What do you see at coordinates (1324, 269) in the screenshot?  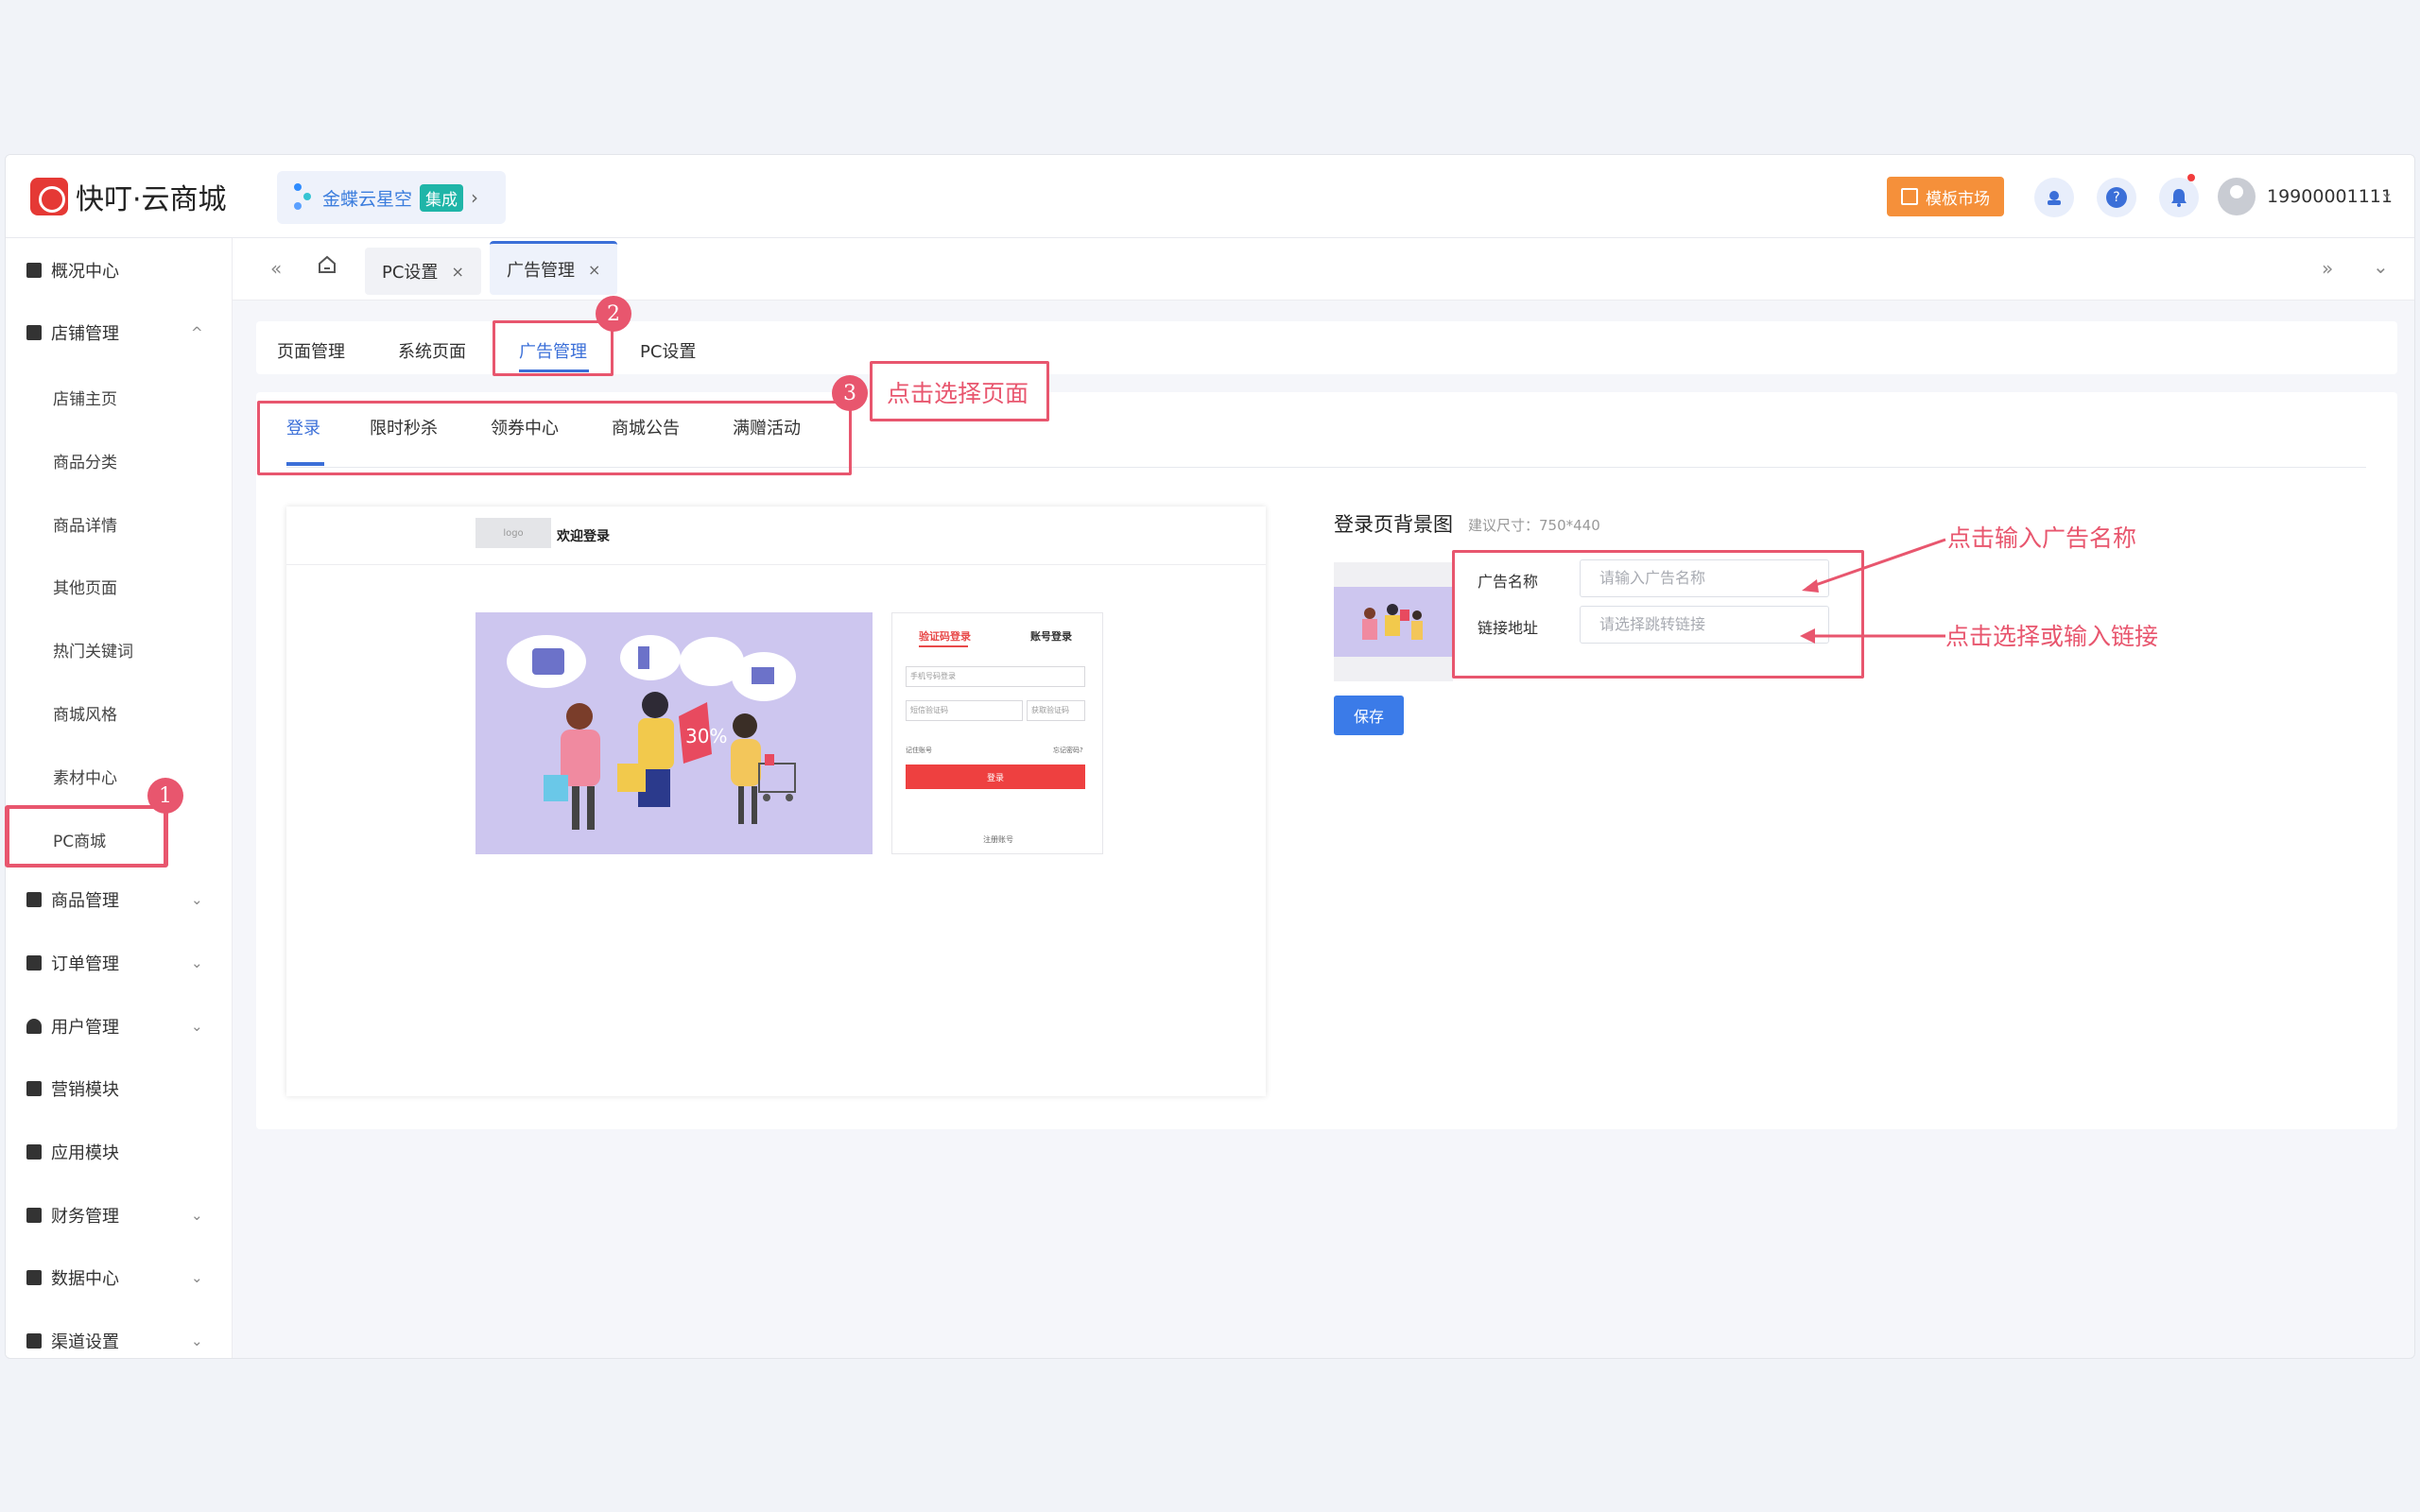 I see `page-tabbar: « PC设置 × 广告管理 × » ⌄` at bounding box center [1324, 269].